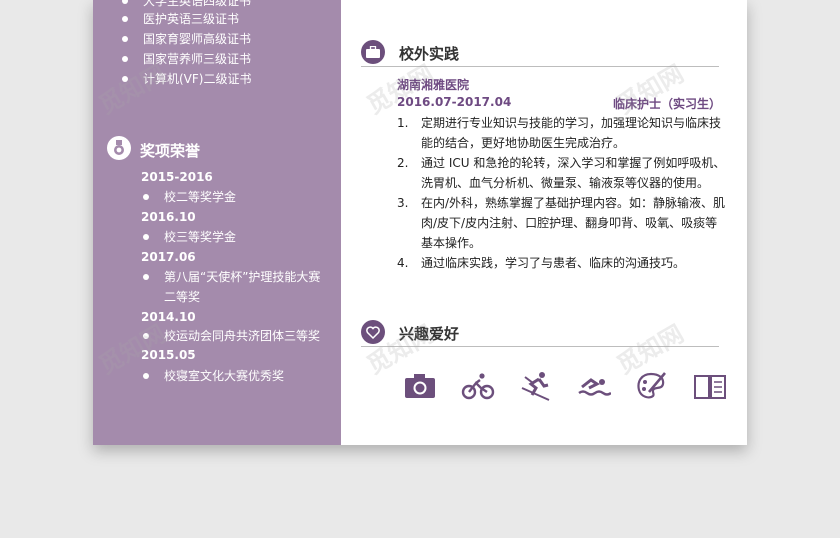  I want to click on duty-number: 1., so click(403, 123).